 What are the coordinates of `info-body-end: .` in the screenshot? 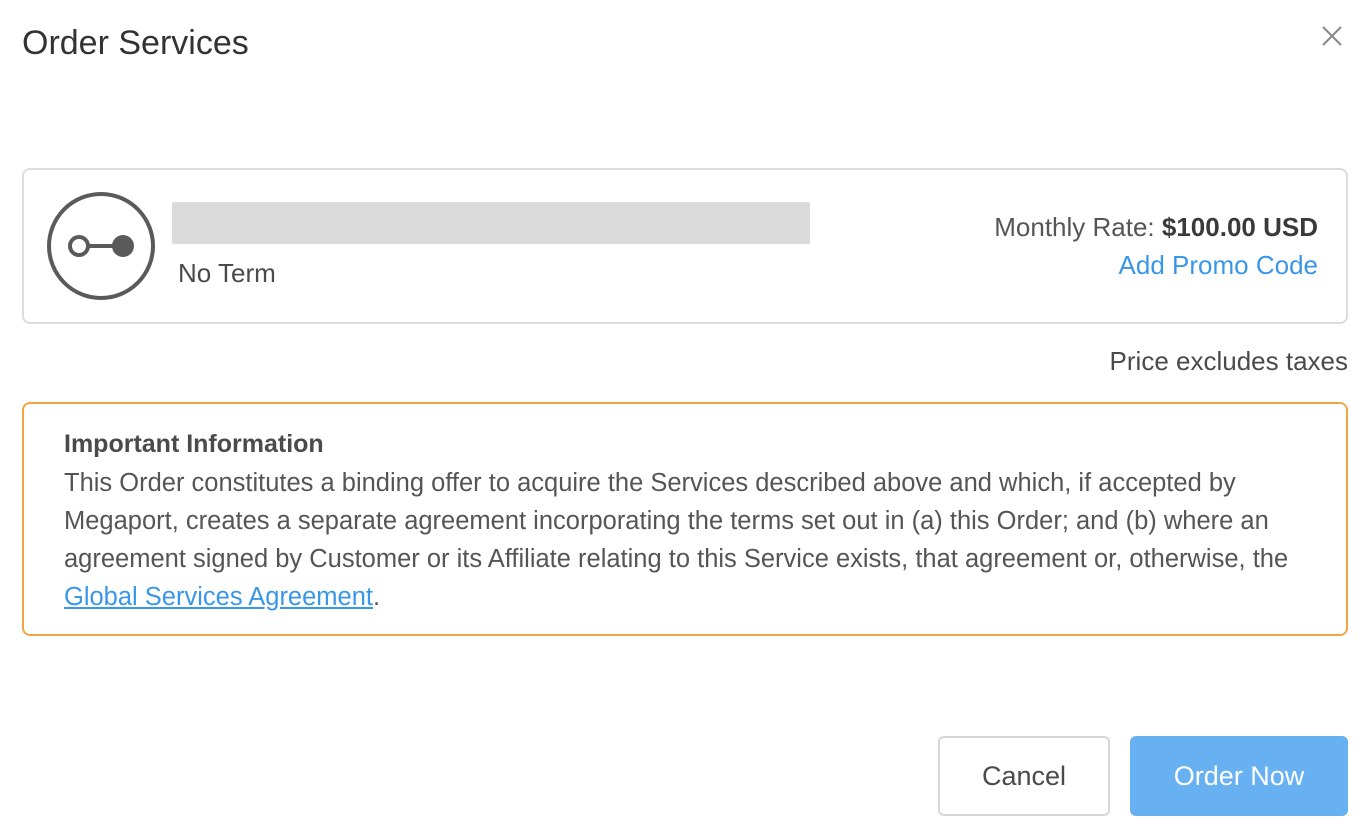 It's located at (377, 597).